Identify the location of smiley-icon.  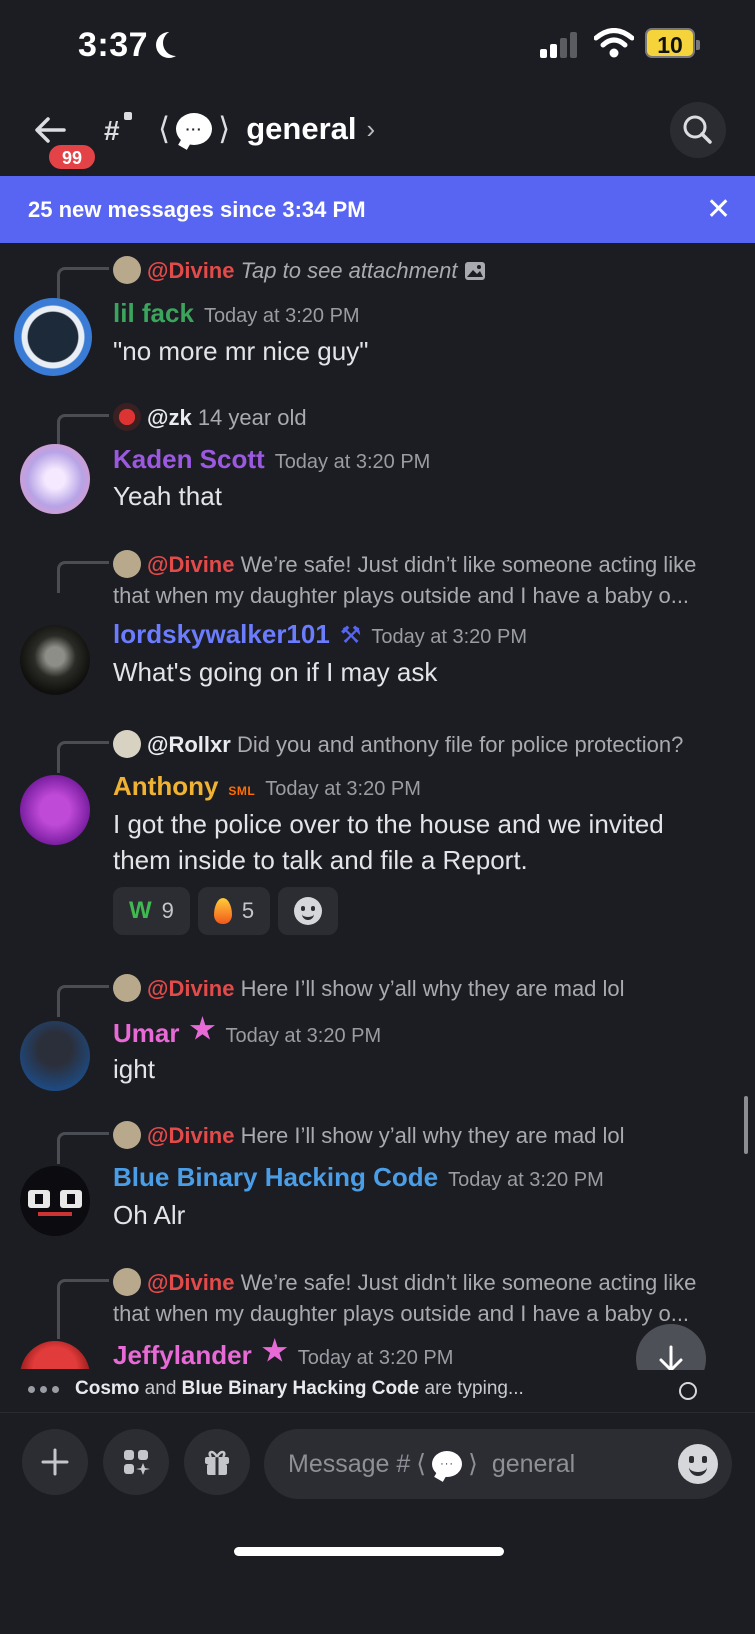
(308, 911).